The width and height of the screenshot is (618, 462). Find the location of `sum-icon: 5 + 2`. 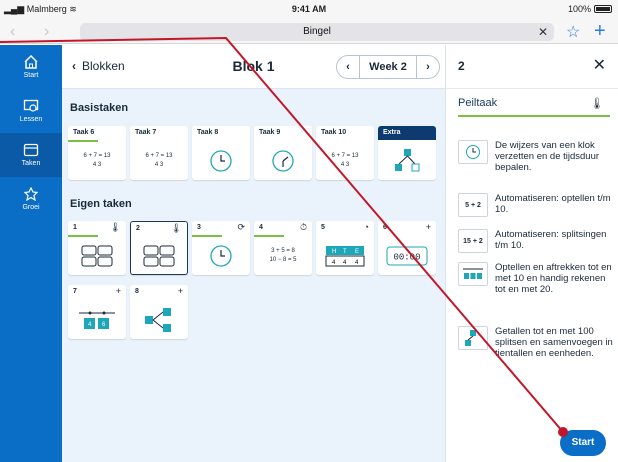

sum-icon: 5 + 2 is located at coordinates (473, 205).